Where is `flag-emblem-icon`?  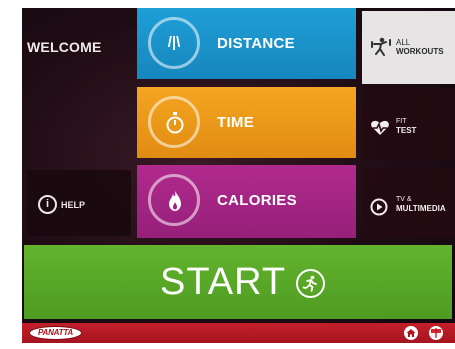
flag-emblem-icon is located at coordinates (436, 333).